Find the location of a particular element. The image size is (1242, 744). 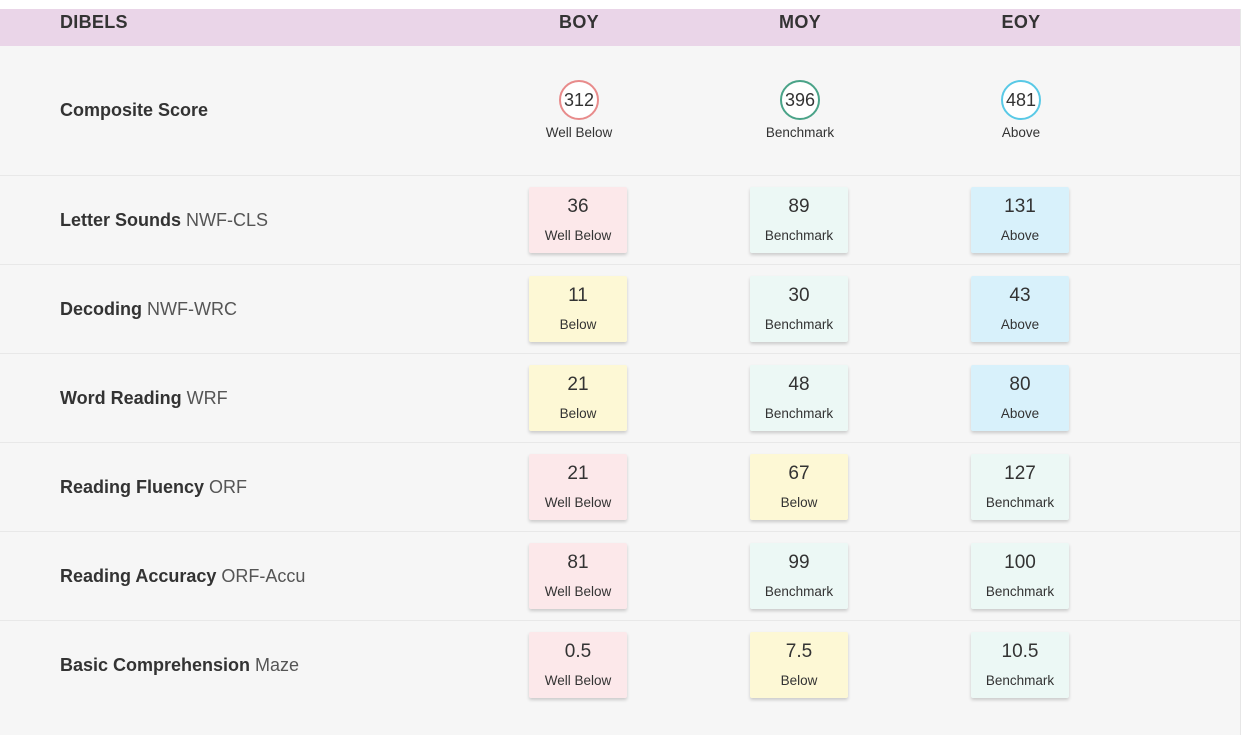

score-cell-moy: 7.5 Below is located at coordinates (799, 665).